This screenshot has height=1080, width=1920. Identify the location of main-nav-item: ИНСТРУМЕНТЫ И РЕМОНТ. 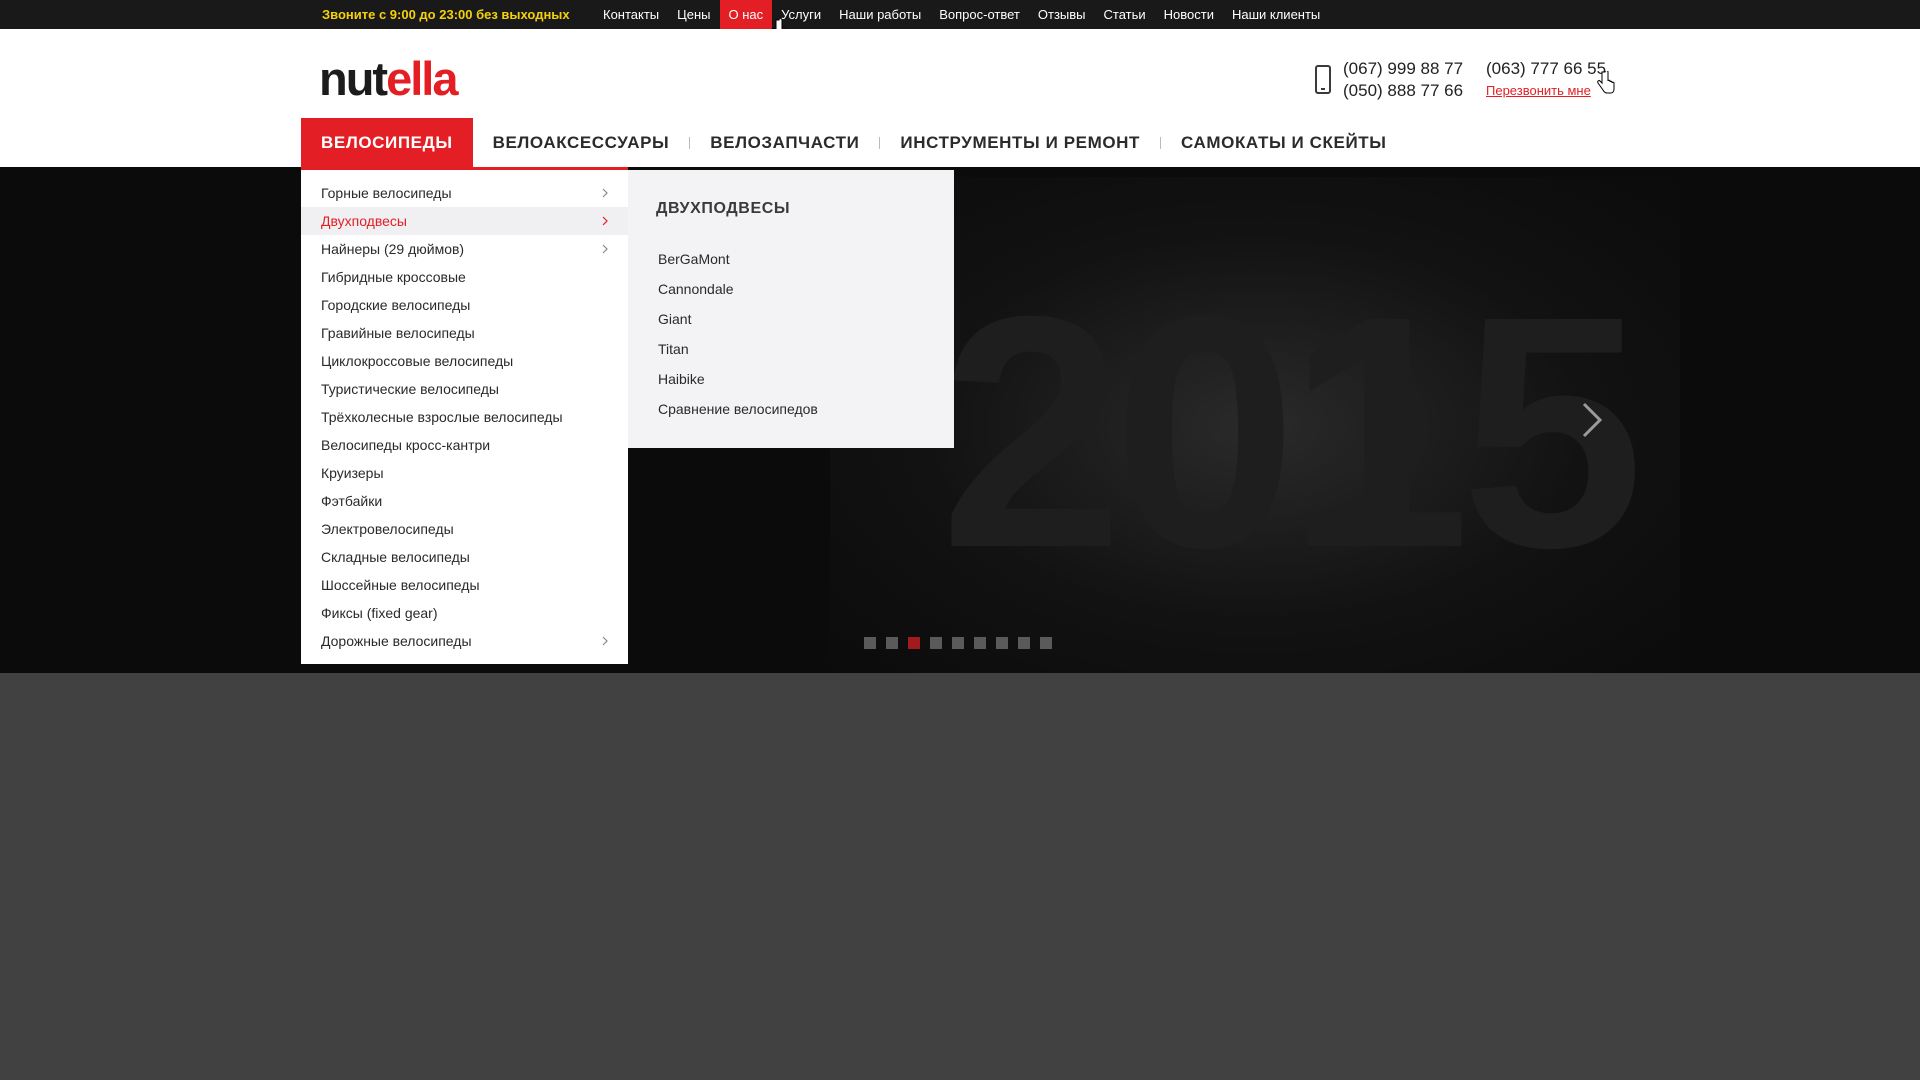
(1020, 142).